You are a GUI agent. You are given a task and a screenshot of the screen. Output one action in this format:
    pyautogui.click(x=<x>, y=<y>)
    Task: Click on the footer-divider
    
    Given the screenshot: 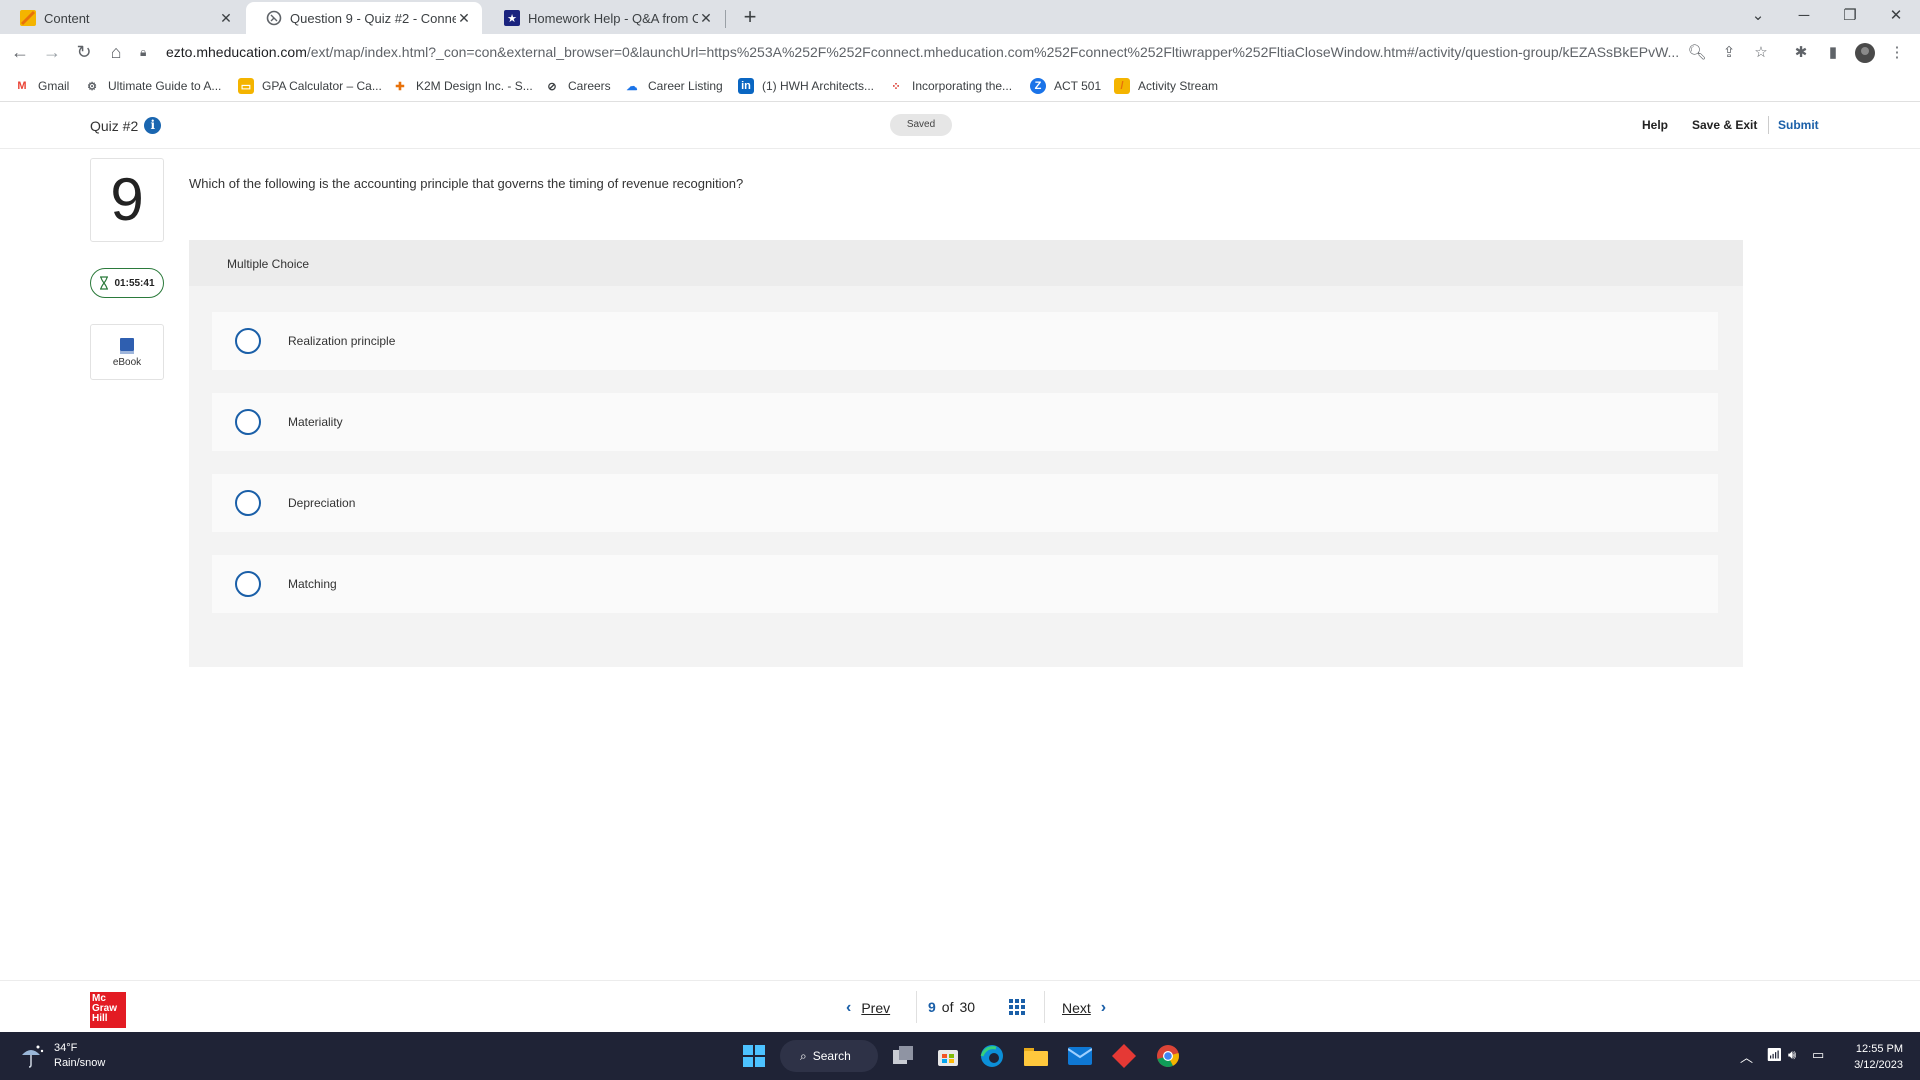 What is the action you would take?
    pyautogui.click(x=1044, y=1007)
    